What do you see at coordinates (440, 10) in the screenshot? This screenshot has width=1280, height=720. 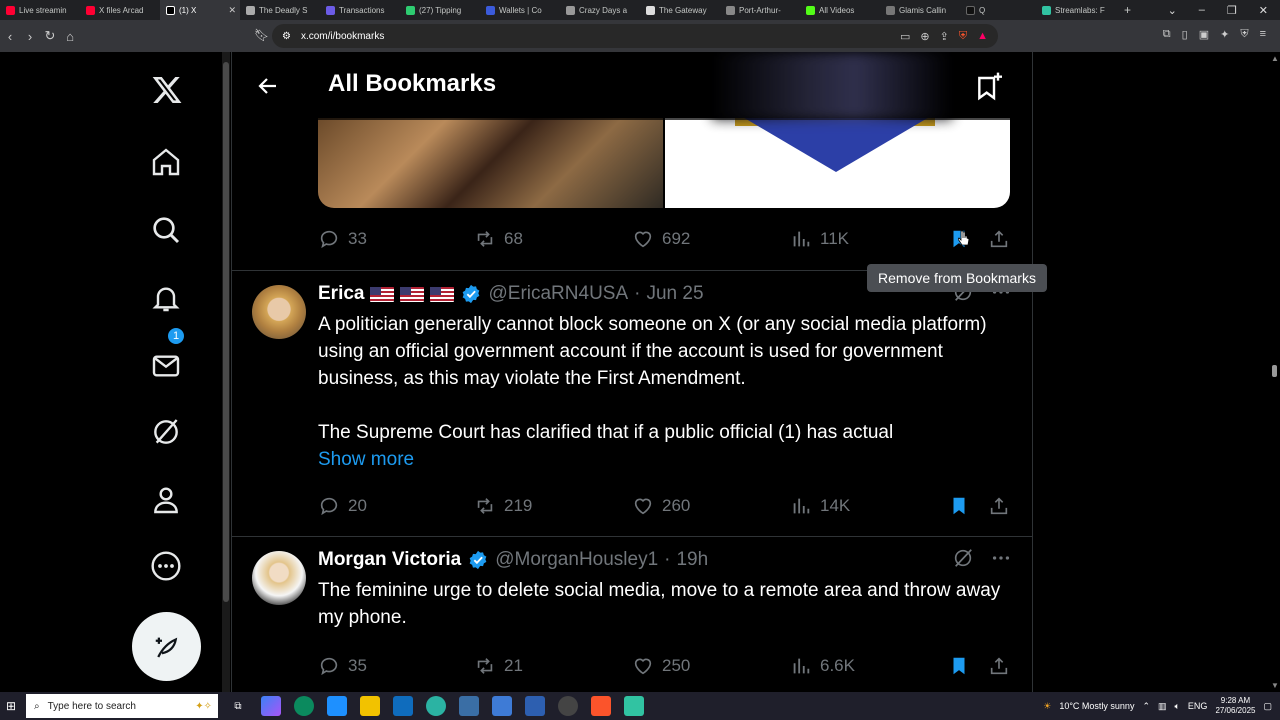 I see `browser-tab: (27) Tipping` at bounding box center [440, 10].